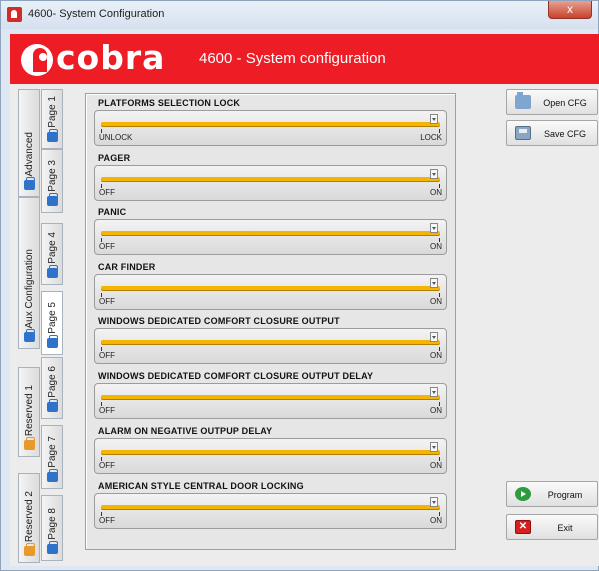 This screenshot has height=571, width=599. What do you see at coordinates (29, 153) in the screenshot?
I see `tab-label: Advanced` at bounding box center [29, 153].